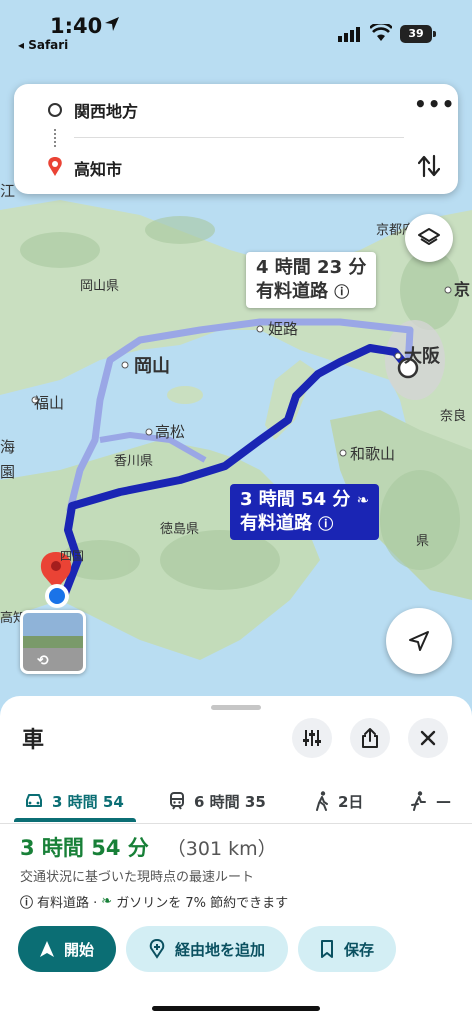 The height and width of the screenshot is (1024, 472). I want to click on map-label-umi: 海, so click(7, 447).